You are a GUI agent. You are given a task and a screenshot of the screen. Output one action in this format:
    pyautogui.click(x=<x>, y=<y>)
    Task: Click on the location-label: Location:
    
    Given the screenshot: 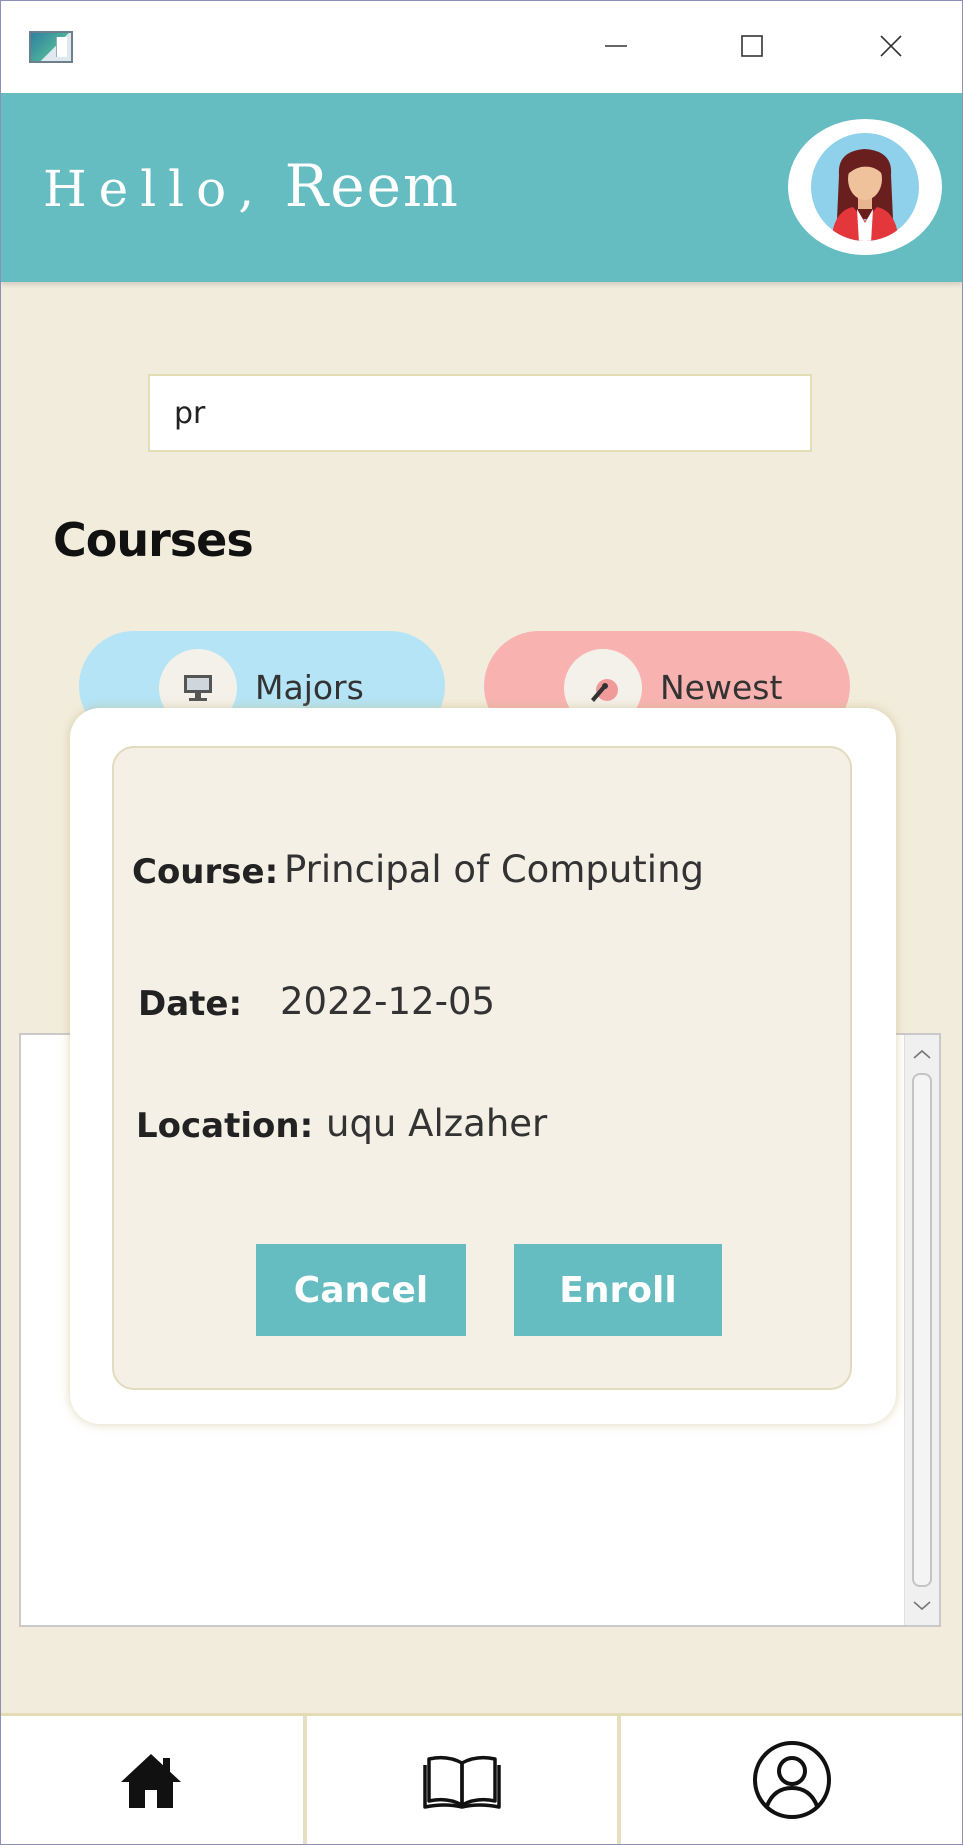 What is the action you would take?
    pyautogui.click(x=225, y=1126)
    